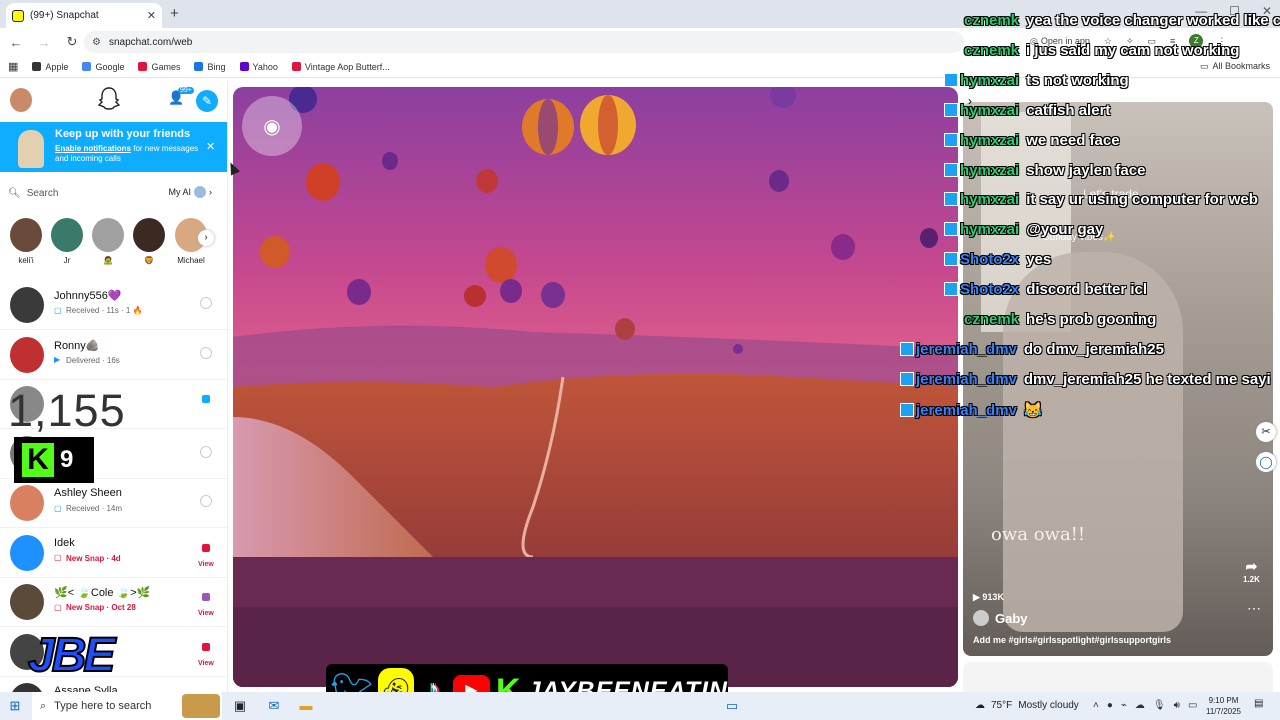 The image size is (1280, 720). What do you see at coordinates (207, 101) in the screenshot?
I see `new-chat-button: ✎` at bounding box center [207, 101].